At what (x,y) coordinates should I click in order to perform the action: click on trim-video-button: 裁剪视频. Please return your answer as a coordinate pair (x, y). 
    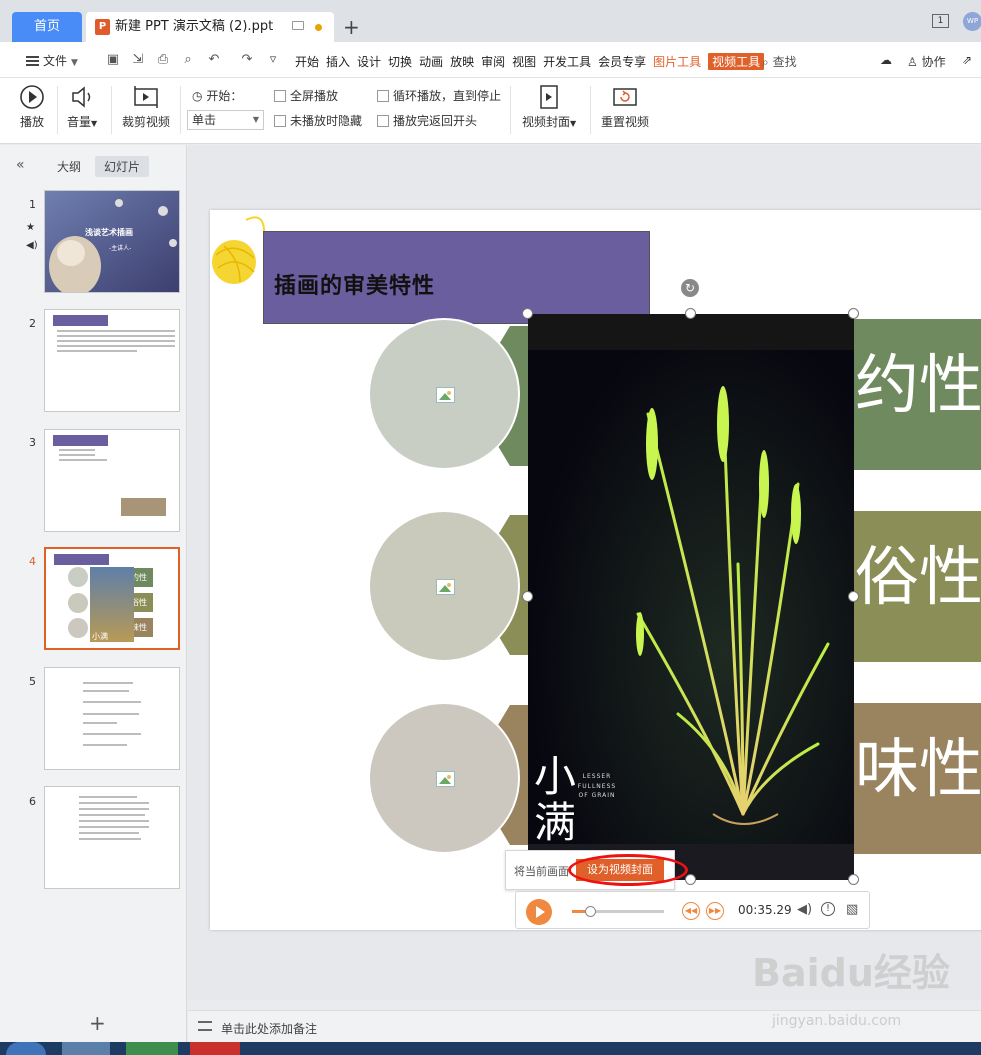
    Looking at the image, I should click on (146, 107).